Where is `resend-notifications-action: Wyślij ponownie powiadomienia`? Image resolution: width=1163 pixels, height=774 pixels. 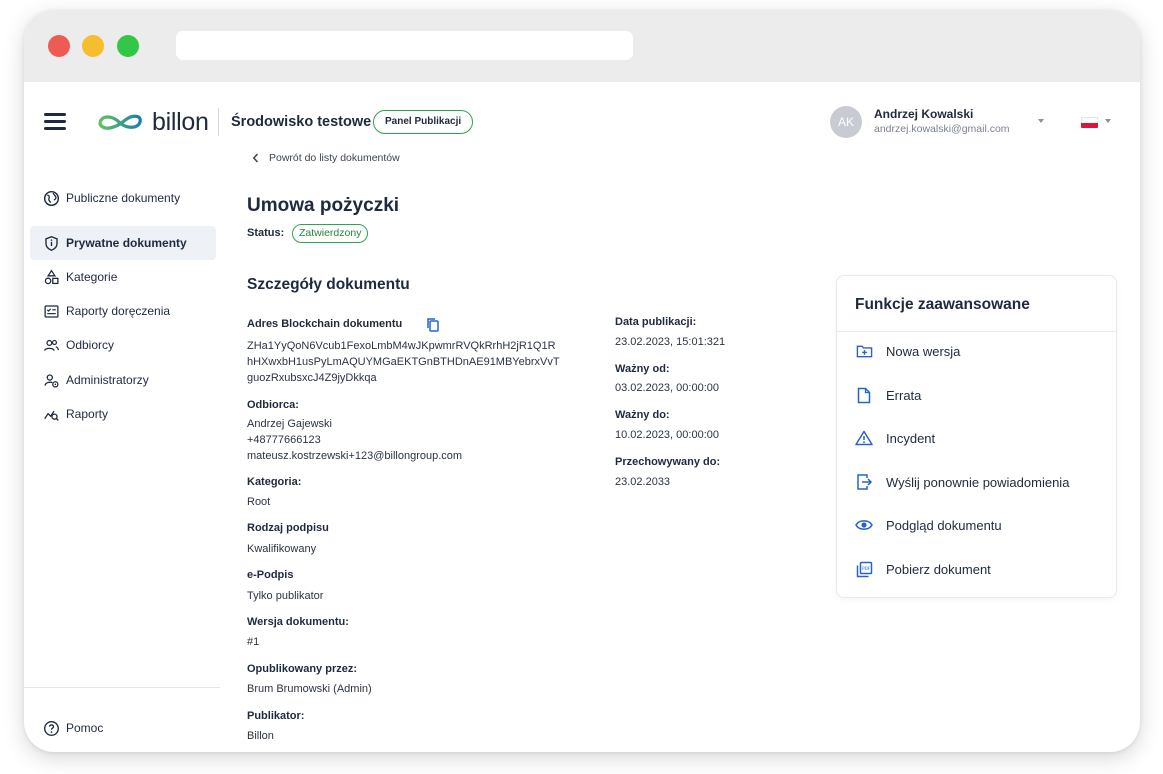 resend-notifications-action: Wyślij ponownie powiadomienia is located at coordinates (962, 482).